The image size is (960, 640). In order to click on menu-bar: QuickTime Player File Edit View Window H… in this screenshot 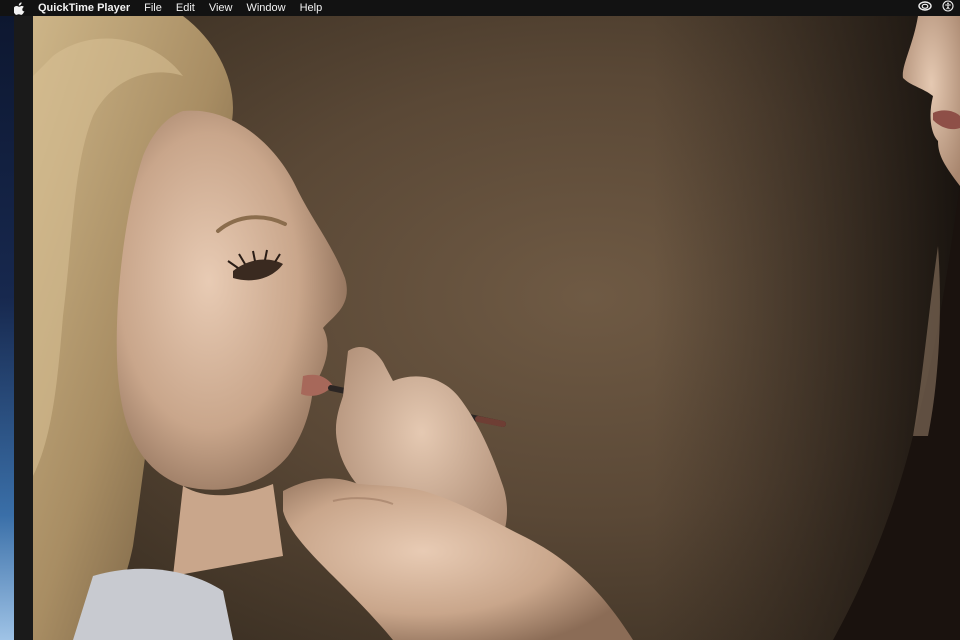, I will do `click(480, 8)`.